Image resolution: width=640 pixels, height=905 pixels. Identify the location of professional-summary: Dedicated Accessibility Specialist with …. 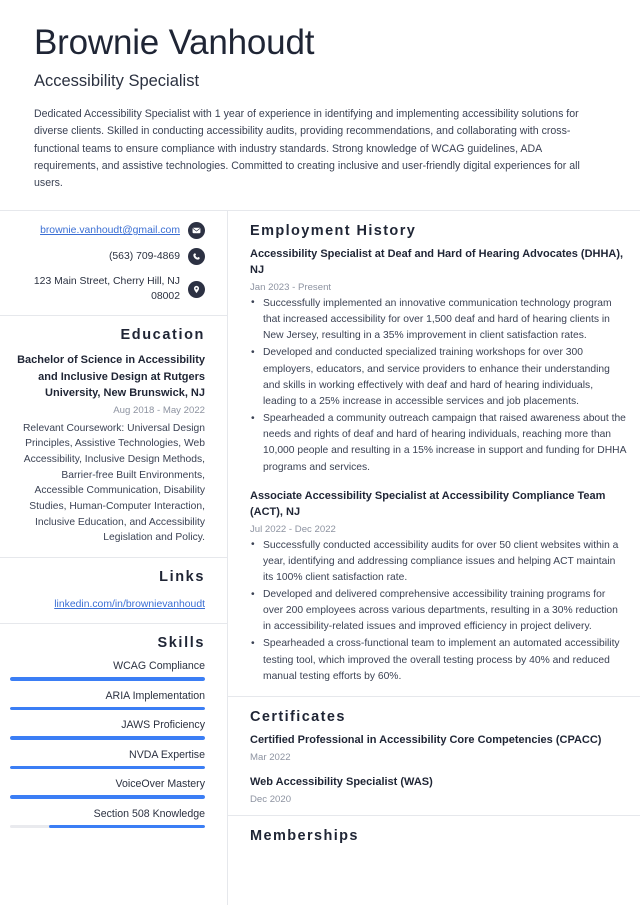
(307, 148).